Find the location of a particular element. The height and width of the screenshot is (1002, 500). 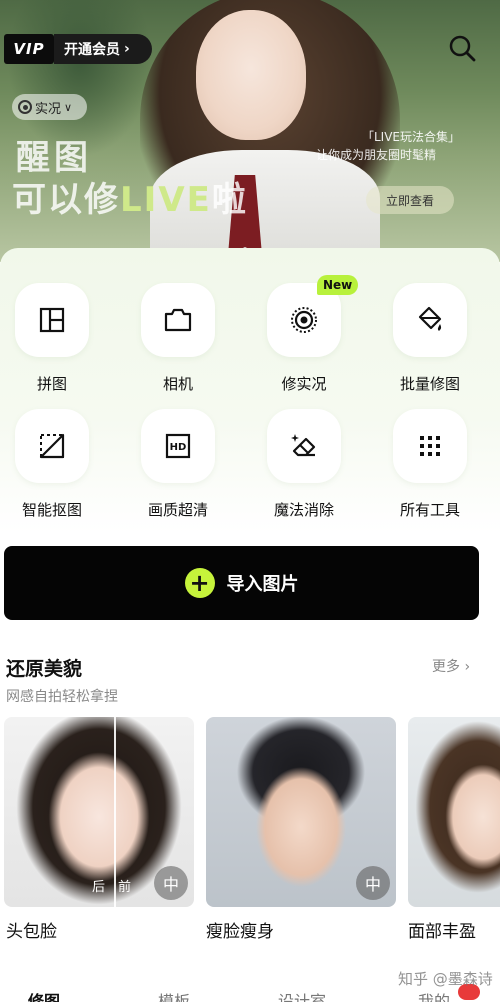

new-badge: New is located at coordinates (338, 285).